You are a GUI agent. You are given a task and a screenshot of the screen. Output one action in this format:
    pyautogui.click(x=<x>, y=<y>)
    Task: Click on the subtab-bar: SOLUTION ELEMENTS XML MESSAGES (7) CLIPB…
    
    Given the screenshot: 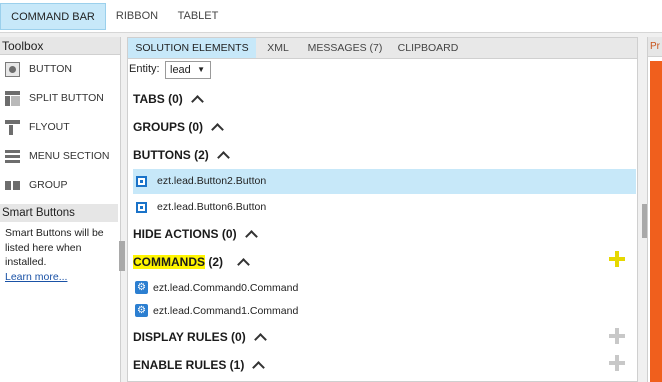 What is the action you would take?
    pyautogui.click(x=382, y=48)
    